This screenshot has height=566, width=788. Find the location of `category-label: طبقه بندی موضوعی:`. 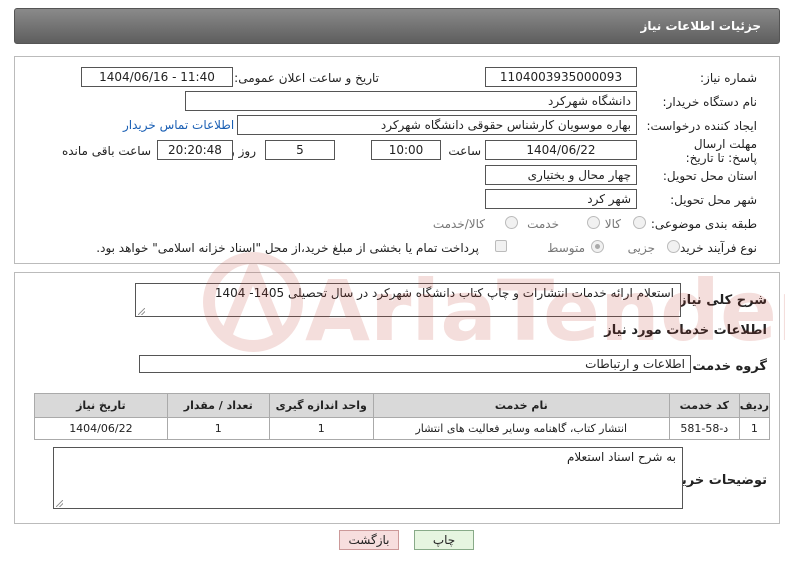

category-label: طبقه بندی موضوعی: is located at coordinates (703, 224).